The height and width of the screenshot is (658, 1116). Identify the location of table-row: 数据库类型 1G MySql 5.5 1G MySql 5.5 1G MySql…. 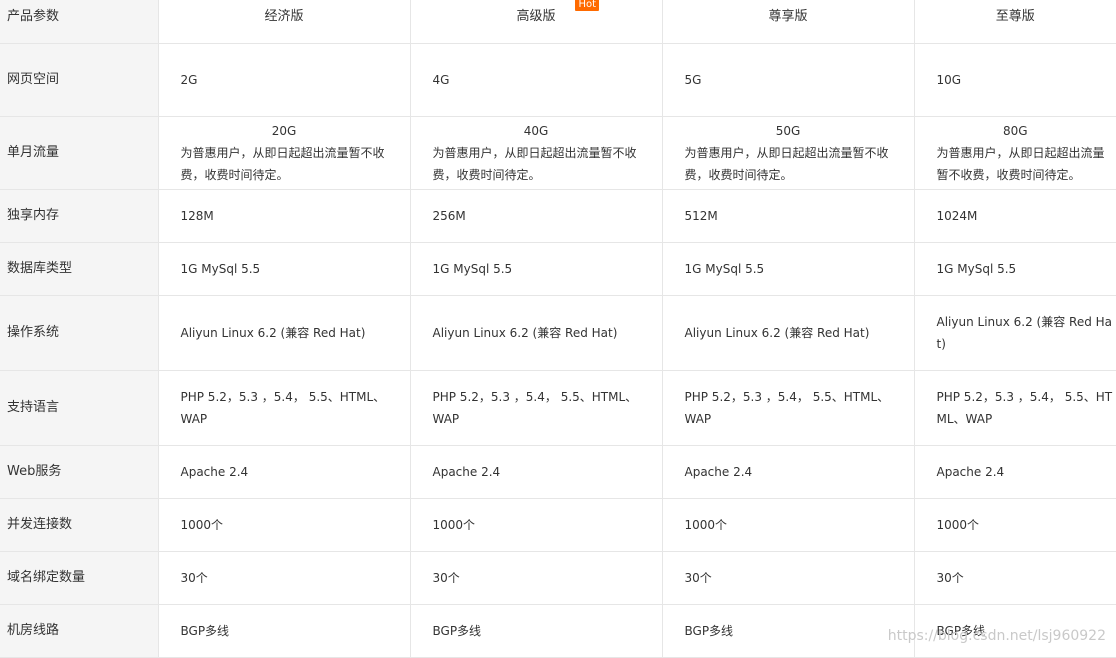
(558, 269).